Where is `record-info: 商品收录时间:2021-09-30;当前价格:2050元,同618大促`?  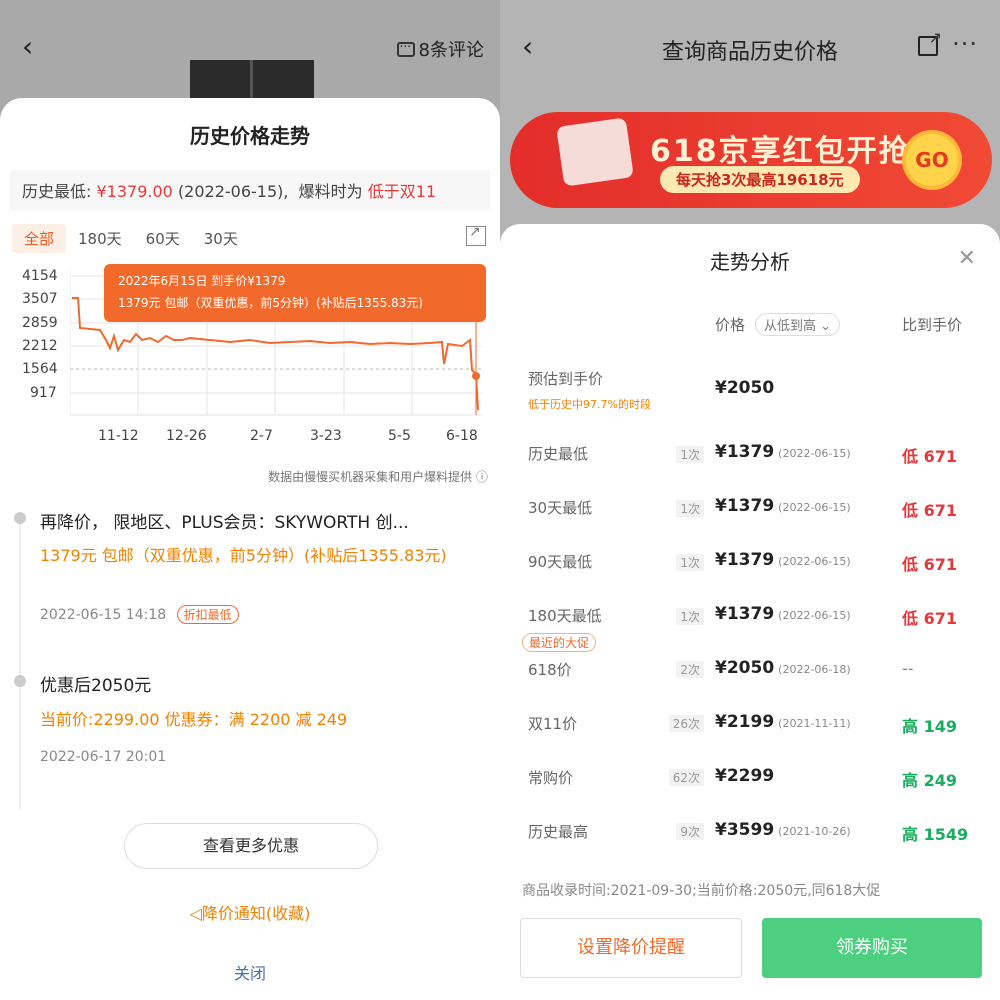
record-info: 商品收录时间:2021-09-30;当前价格:2050元,同618大促 is located at coordinates (701, 891).